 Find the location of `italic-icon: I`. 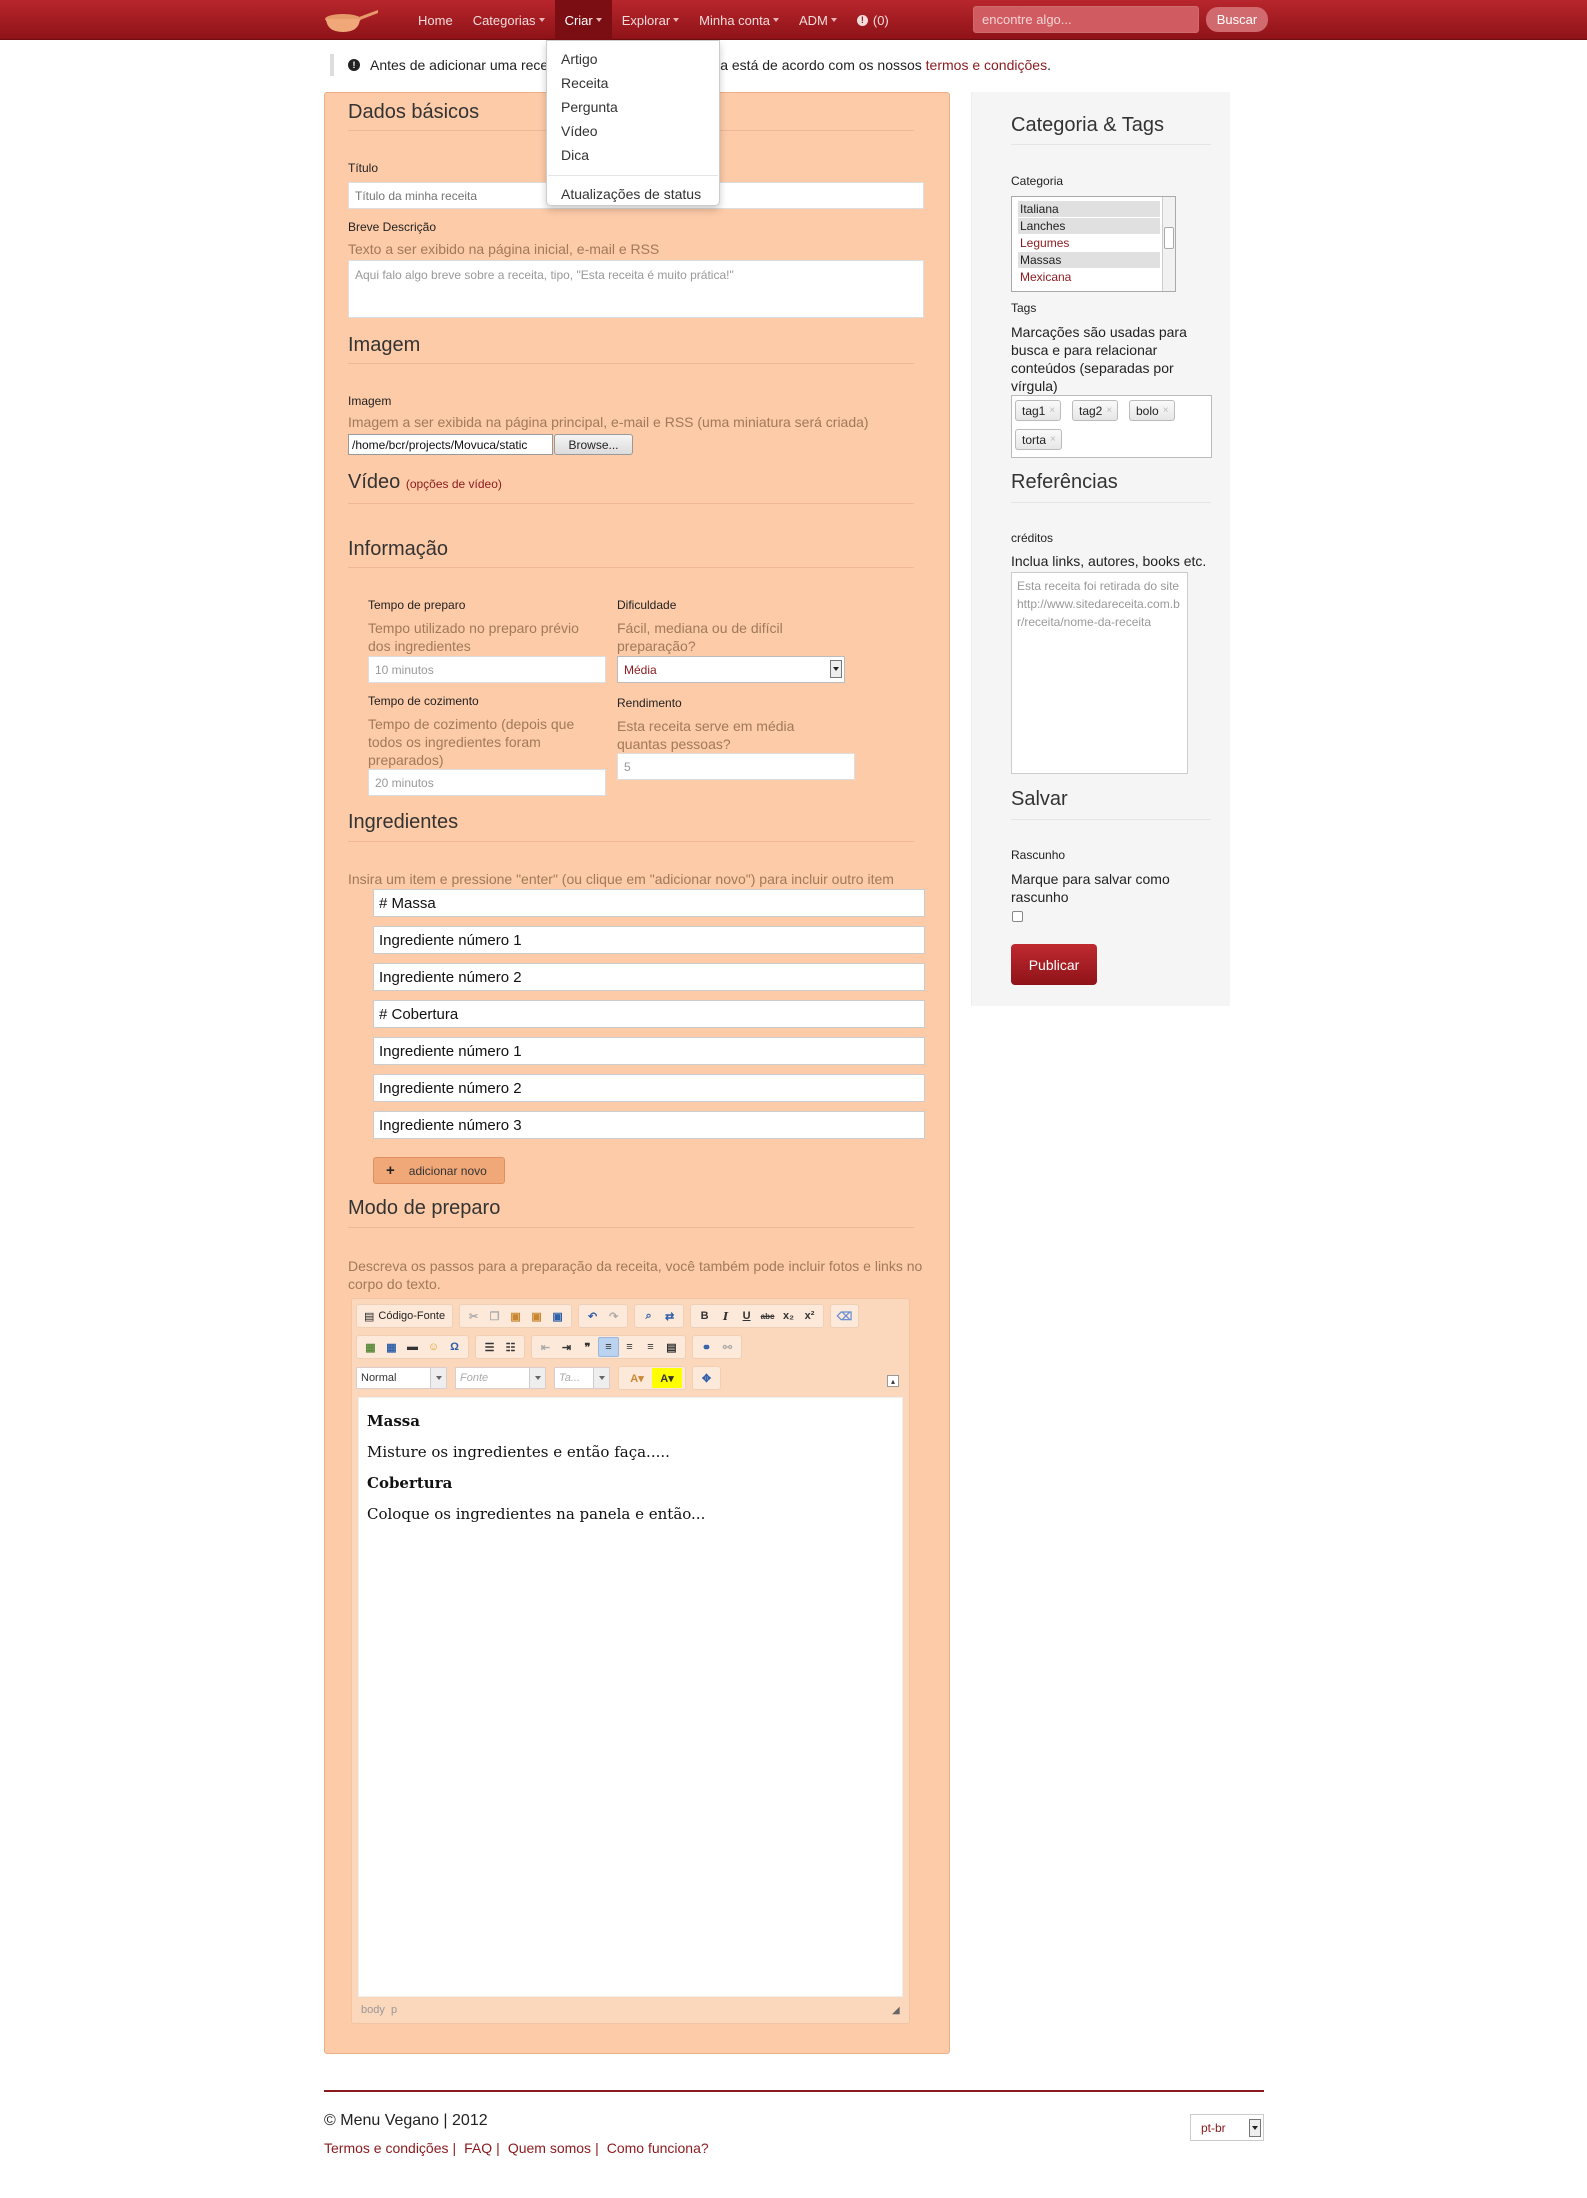

italic-icon: I is located at coordinates (725, 1316).